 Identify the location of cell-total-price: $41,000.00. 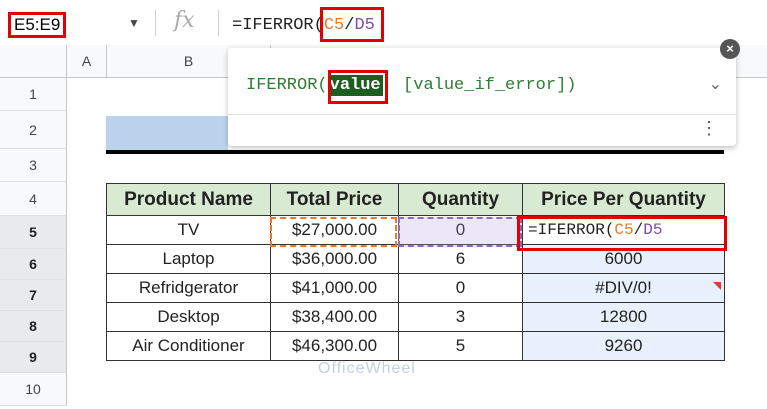
(334, 288).